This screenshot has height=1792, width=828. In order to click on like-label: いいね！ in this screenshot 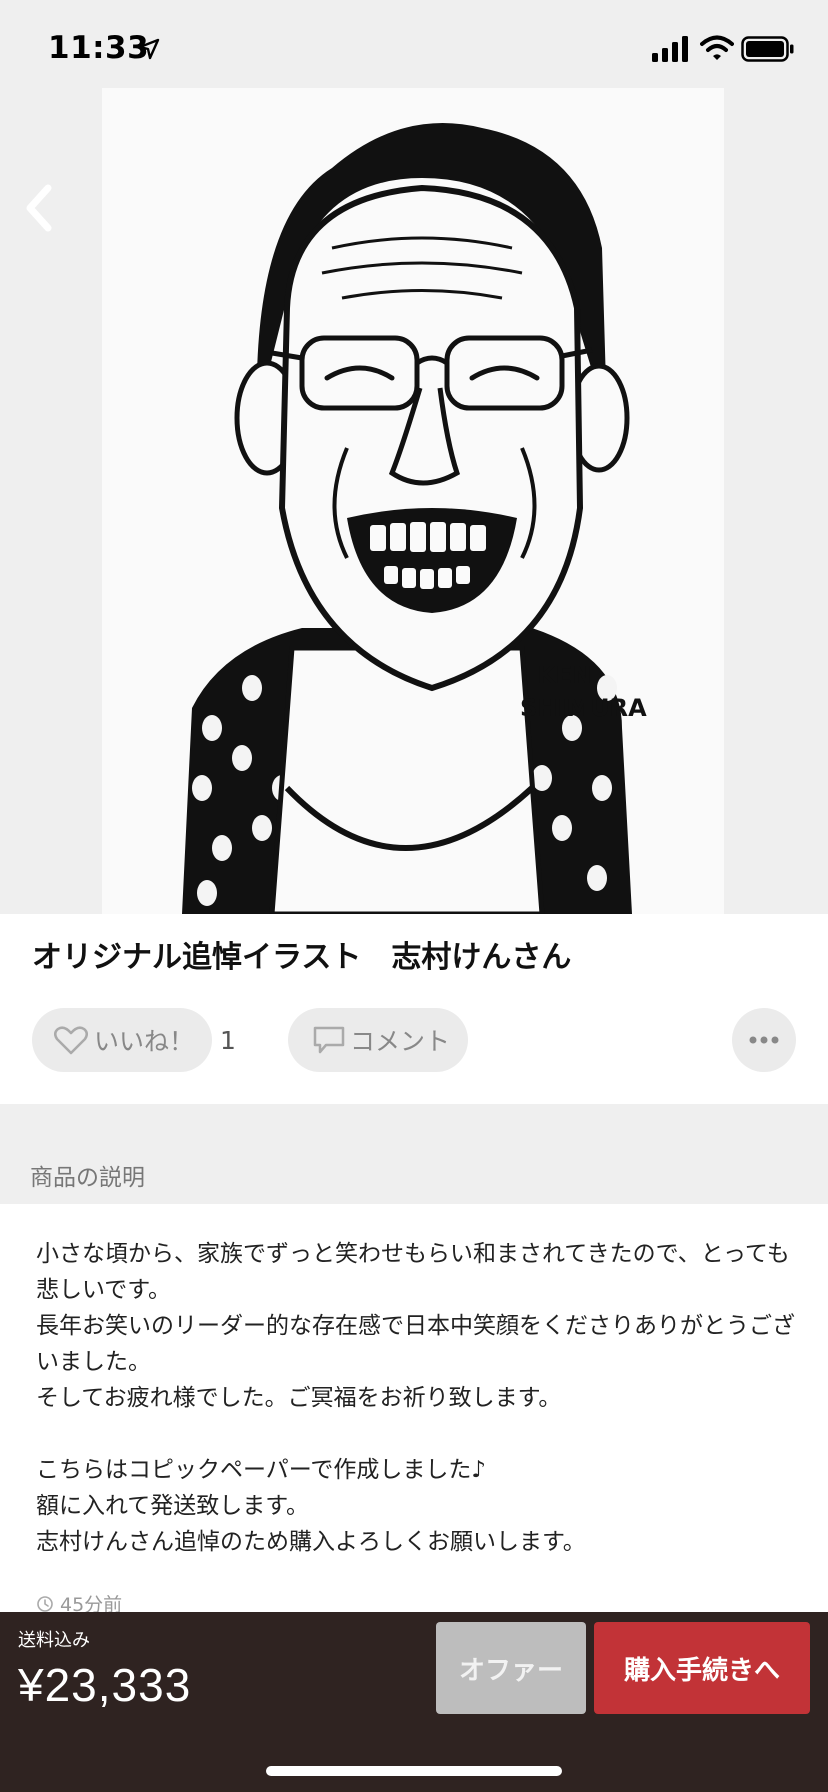, I will do `click(144, 1041)`.